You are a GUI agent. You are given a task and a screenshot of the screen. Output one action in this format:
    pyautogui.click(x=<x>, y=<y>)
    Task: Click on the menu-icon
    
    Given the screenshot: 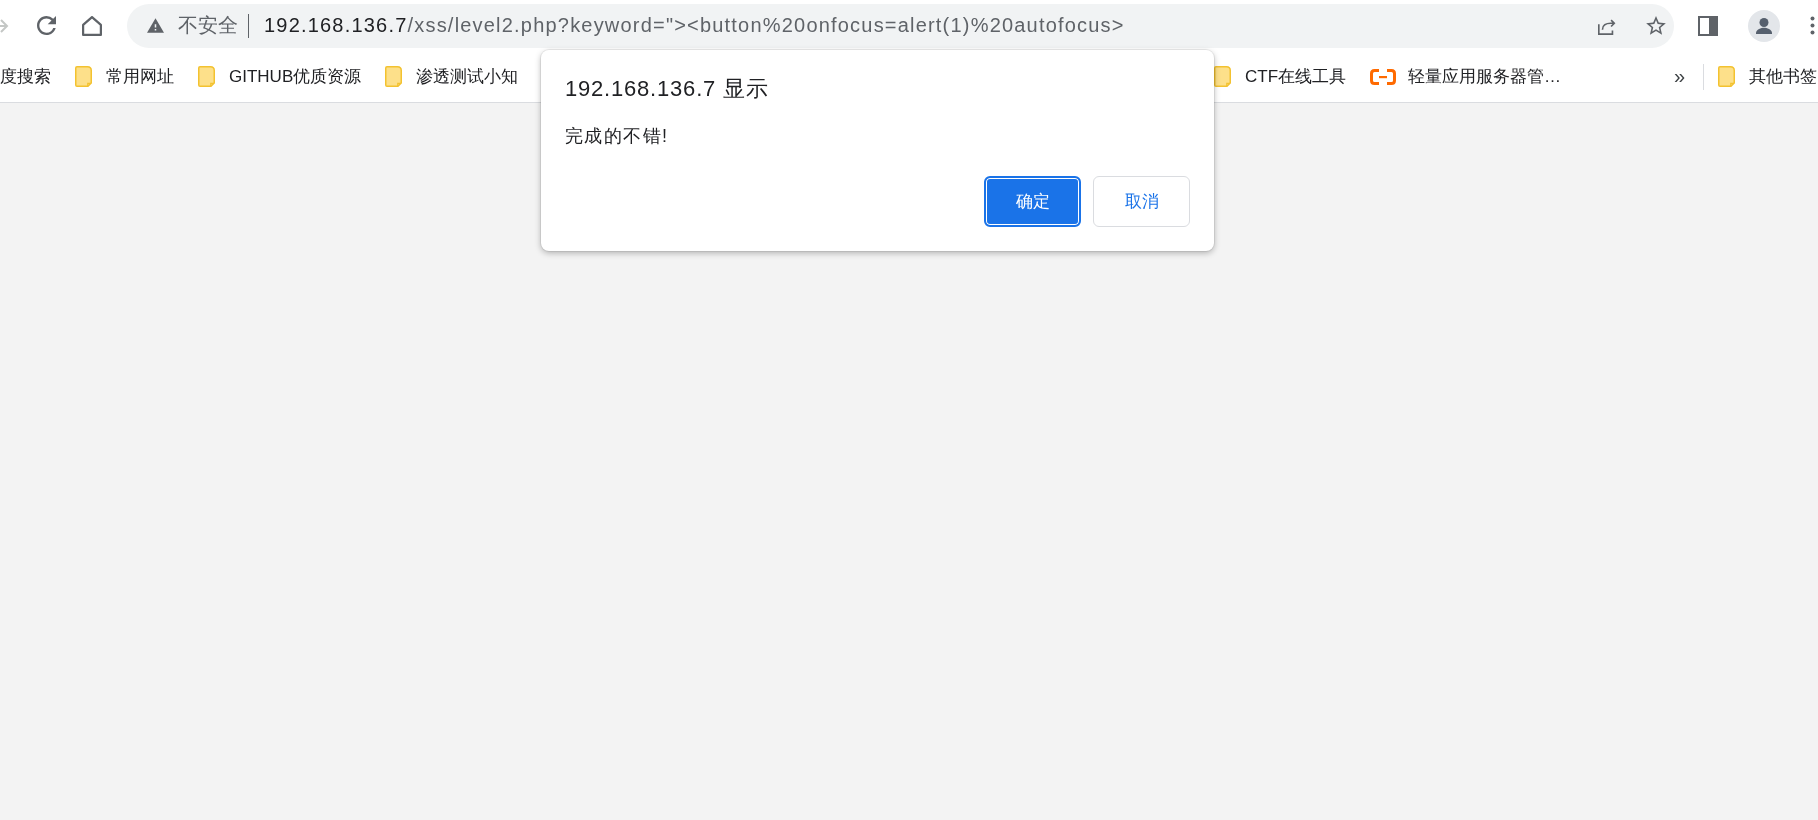 What is the action you would take?
    pyautogui.click(x=1812, y=25)
    